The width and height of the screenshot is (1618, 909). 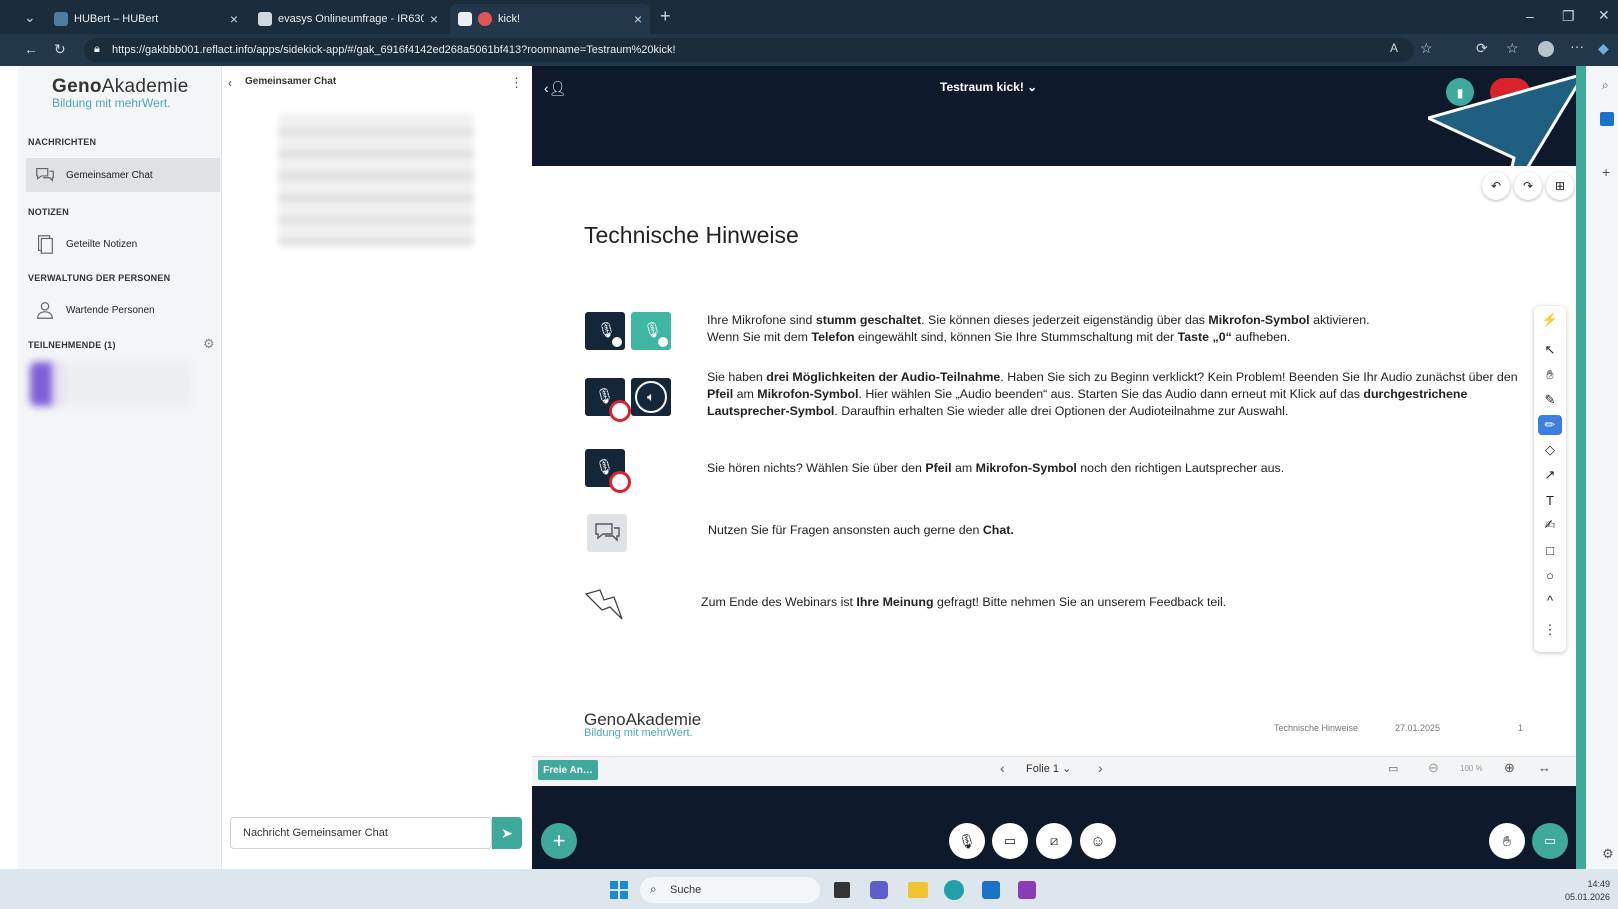 I want to click on zoom-out-icon: ⊖, so click(x=1433, y=768).